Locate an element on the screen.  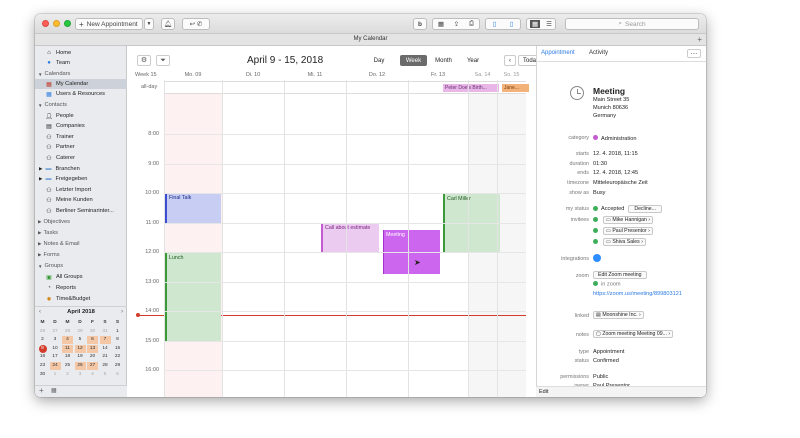
sidebar-item-caterer: ⚇ Caterer is located at coordinates (81, 158).